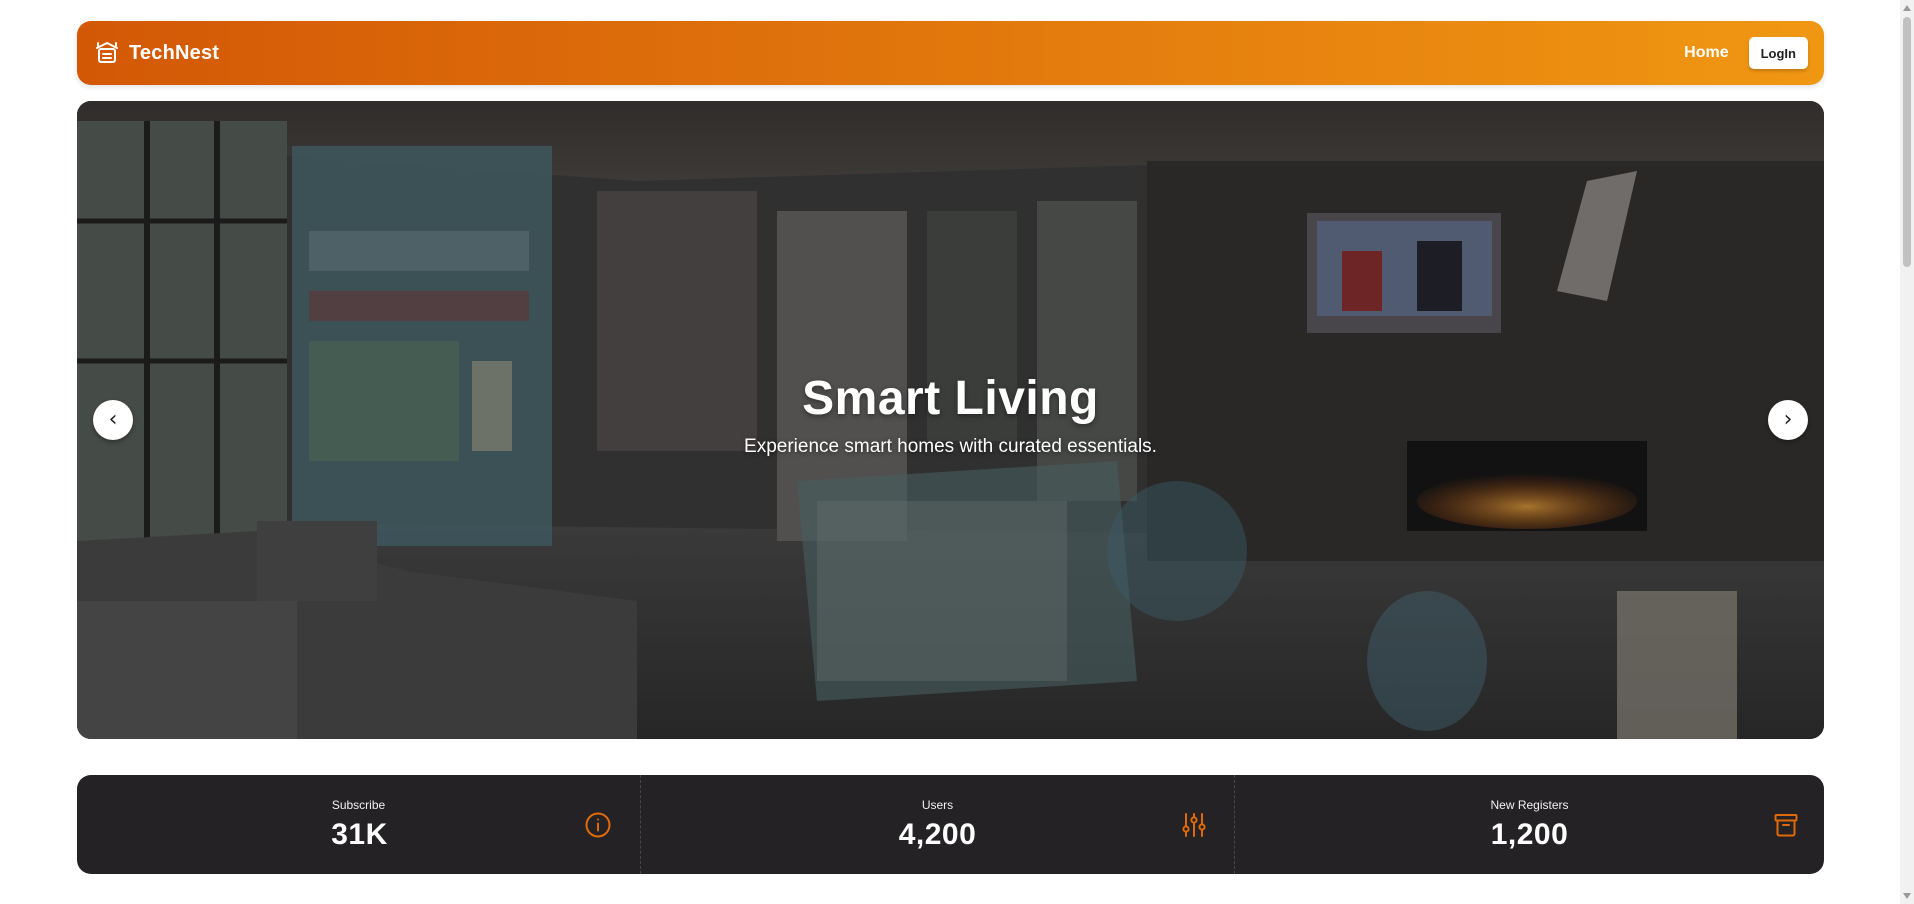  I want to click on smart-home-icon, so click(107, 53).